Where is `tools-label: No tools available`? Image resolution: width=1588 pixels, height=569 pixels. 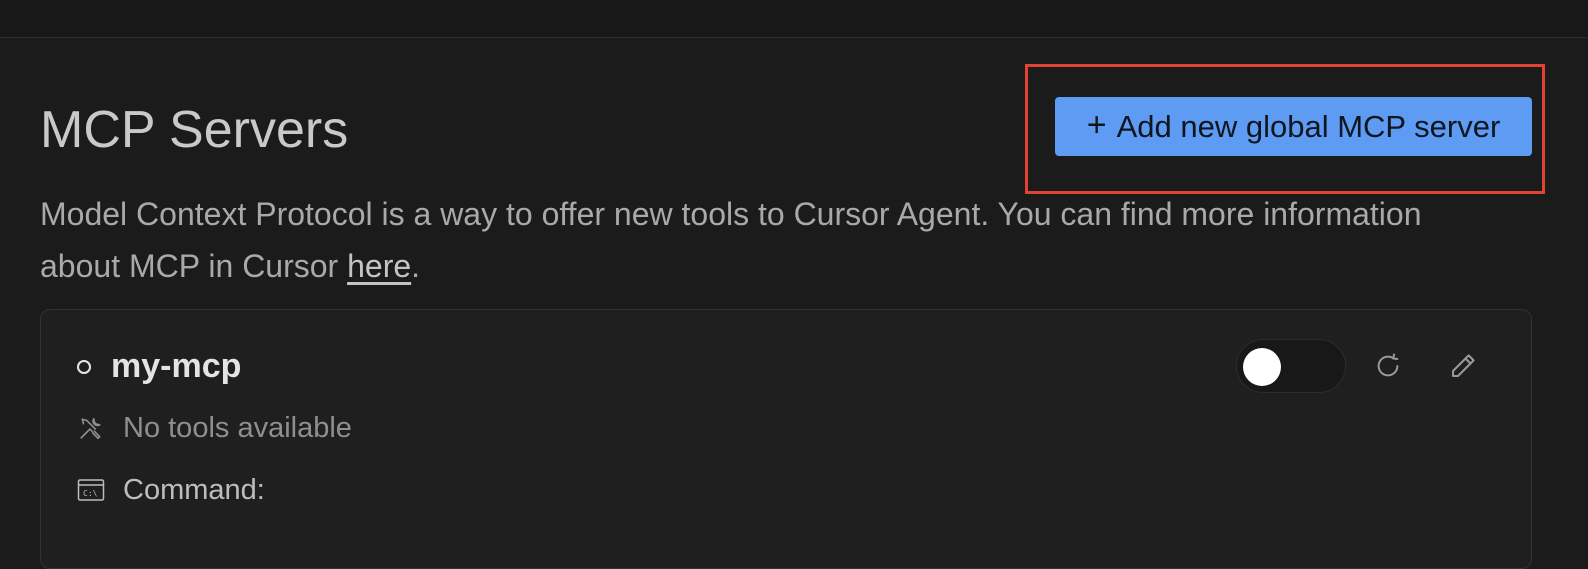 tools-label: No tools available is located at coordinates (237, 428).